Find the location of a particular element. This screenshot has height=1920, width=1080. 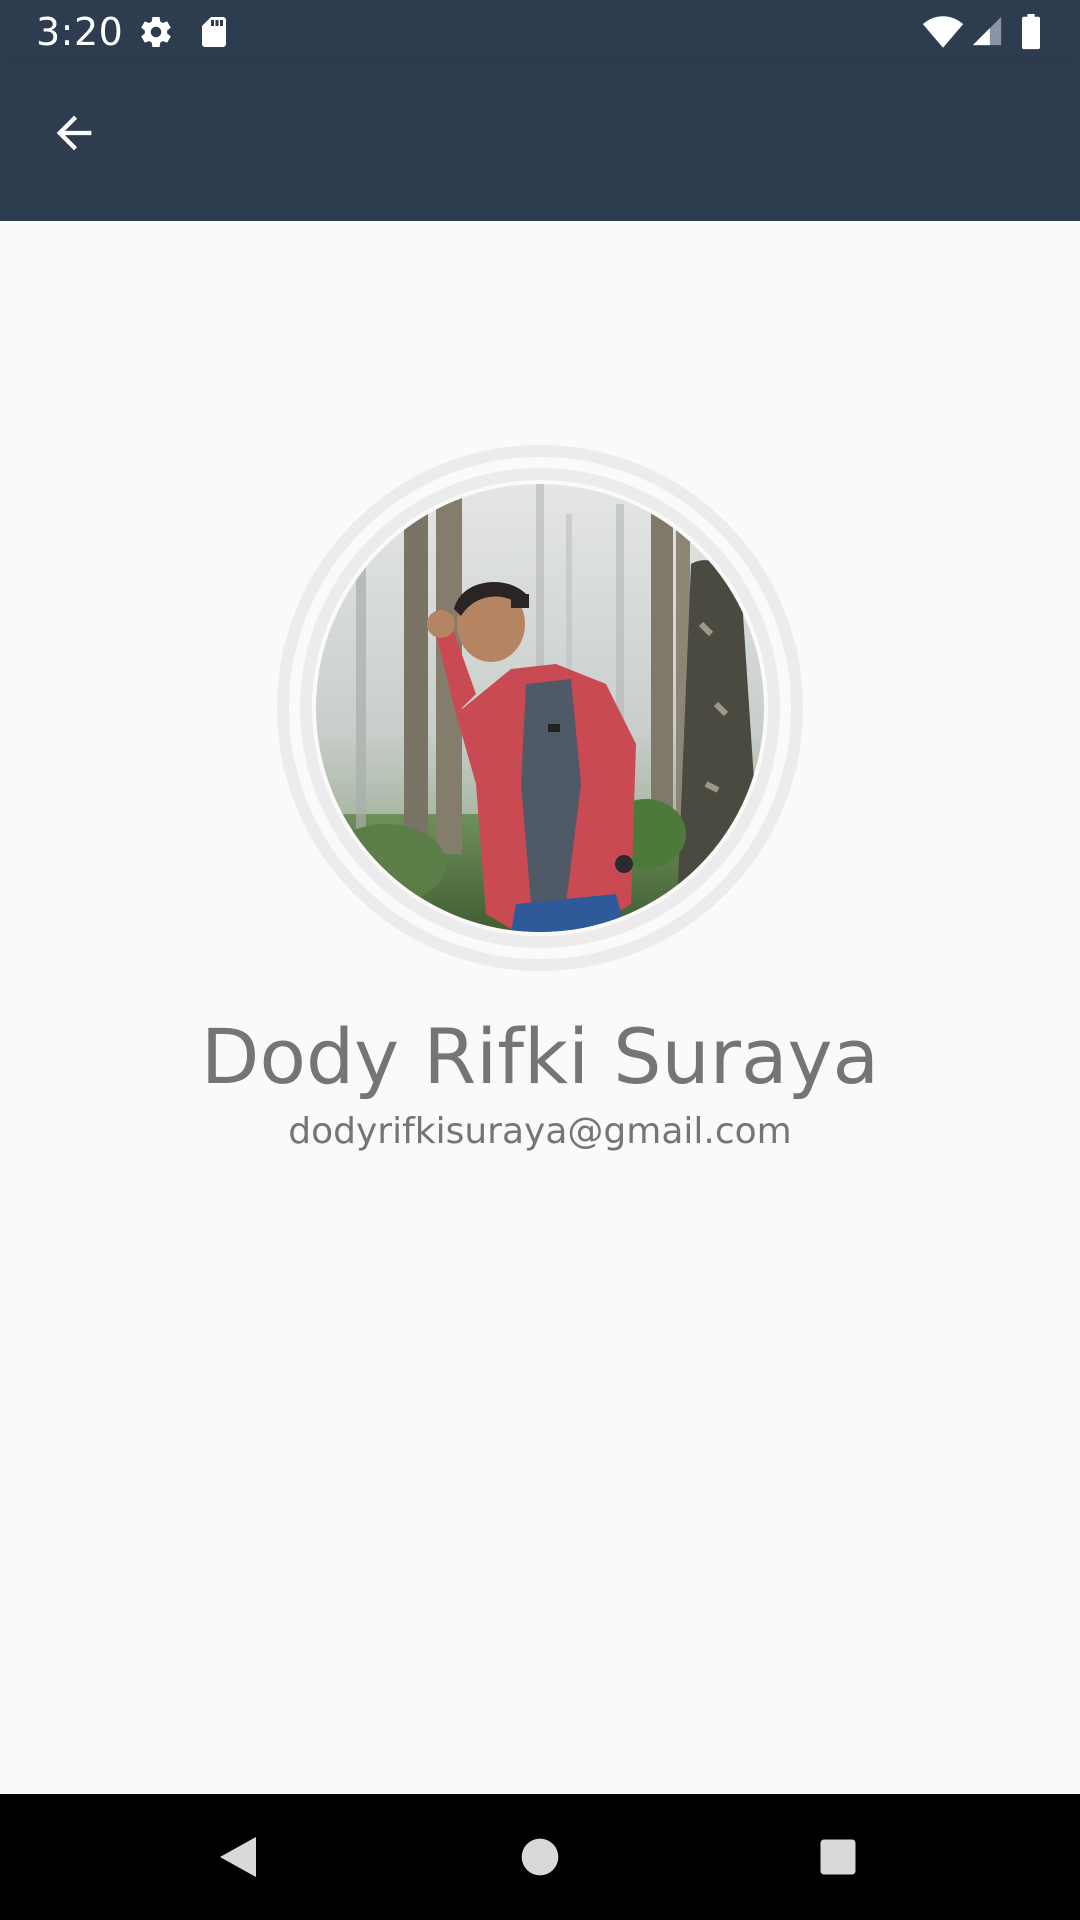

profile-name: Dody Rifki Suraya is located at coordinates (540, 1056).